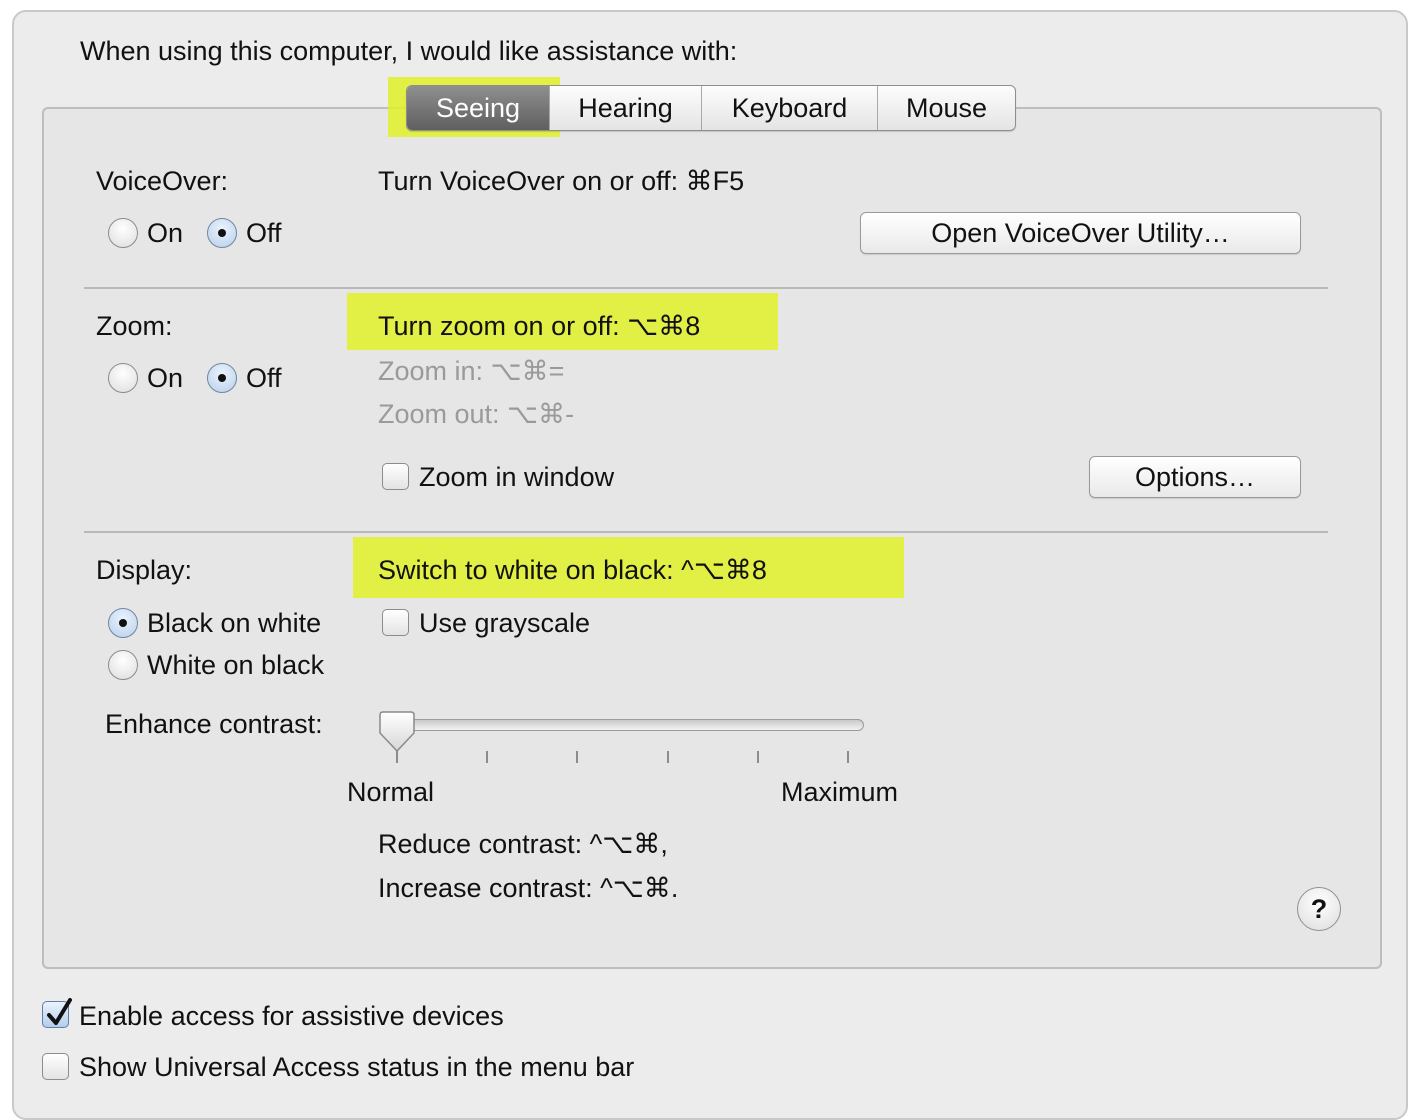  What do you see at coordinates (622, 725) in the screenshot?
I see `contrast-slider-track` at bounding box center [622, 725].